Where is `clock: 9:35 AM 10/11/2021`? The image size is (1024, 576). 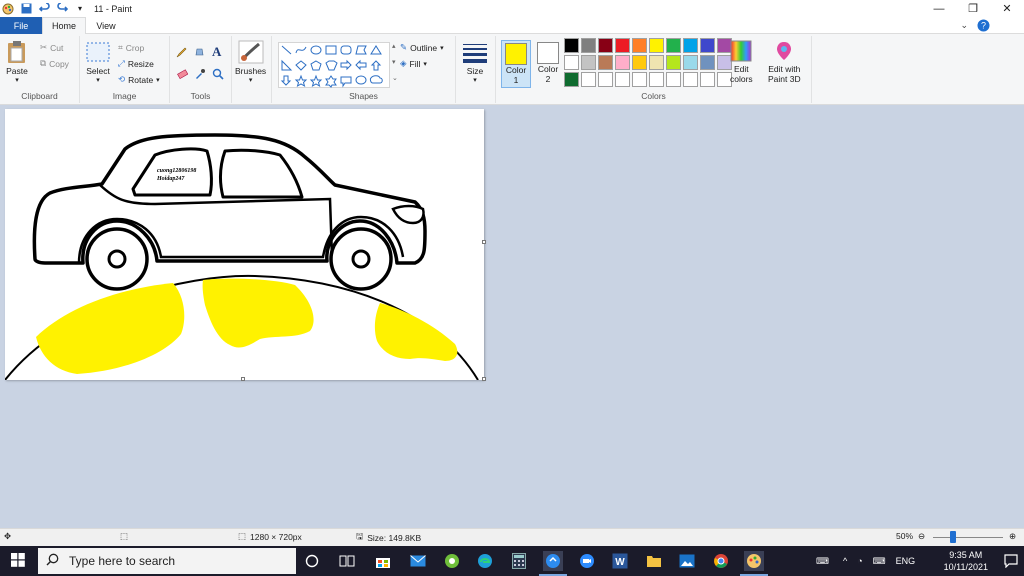 clock: 9:35 AM 10/11/2021 is located at coordinates (966, 561).